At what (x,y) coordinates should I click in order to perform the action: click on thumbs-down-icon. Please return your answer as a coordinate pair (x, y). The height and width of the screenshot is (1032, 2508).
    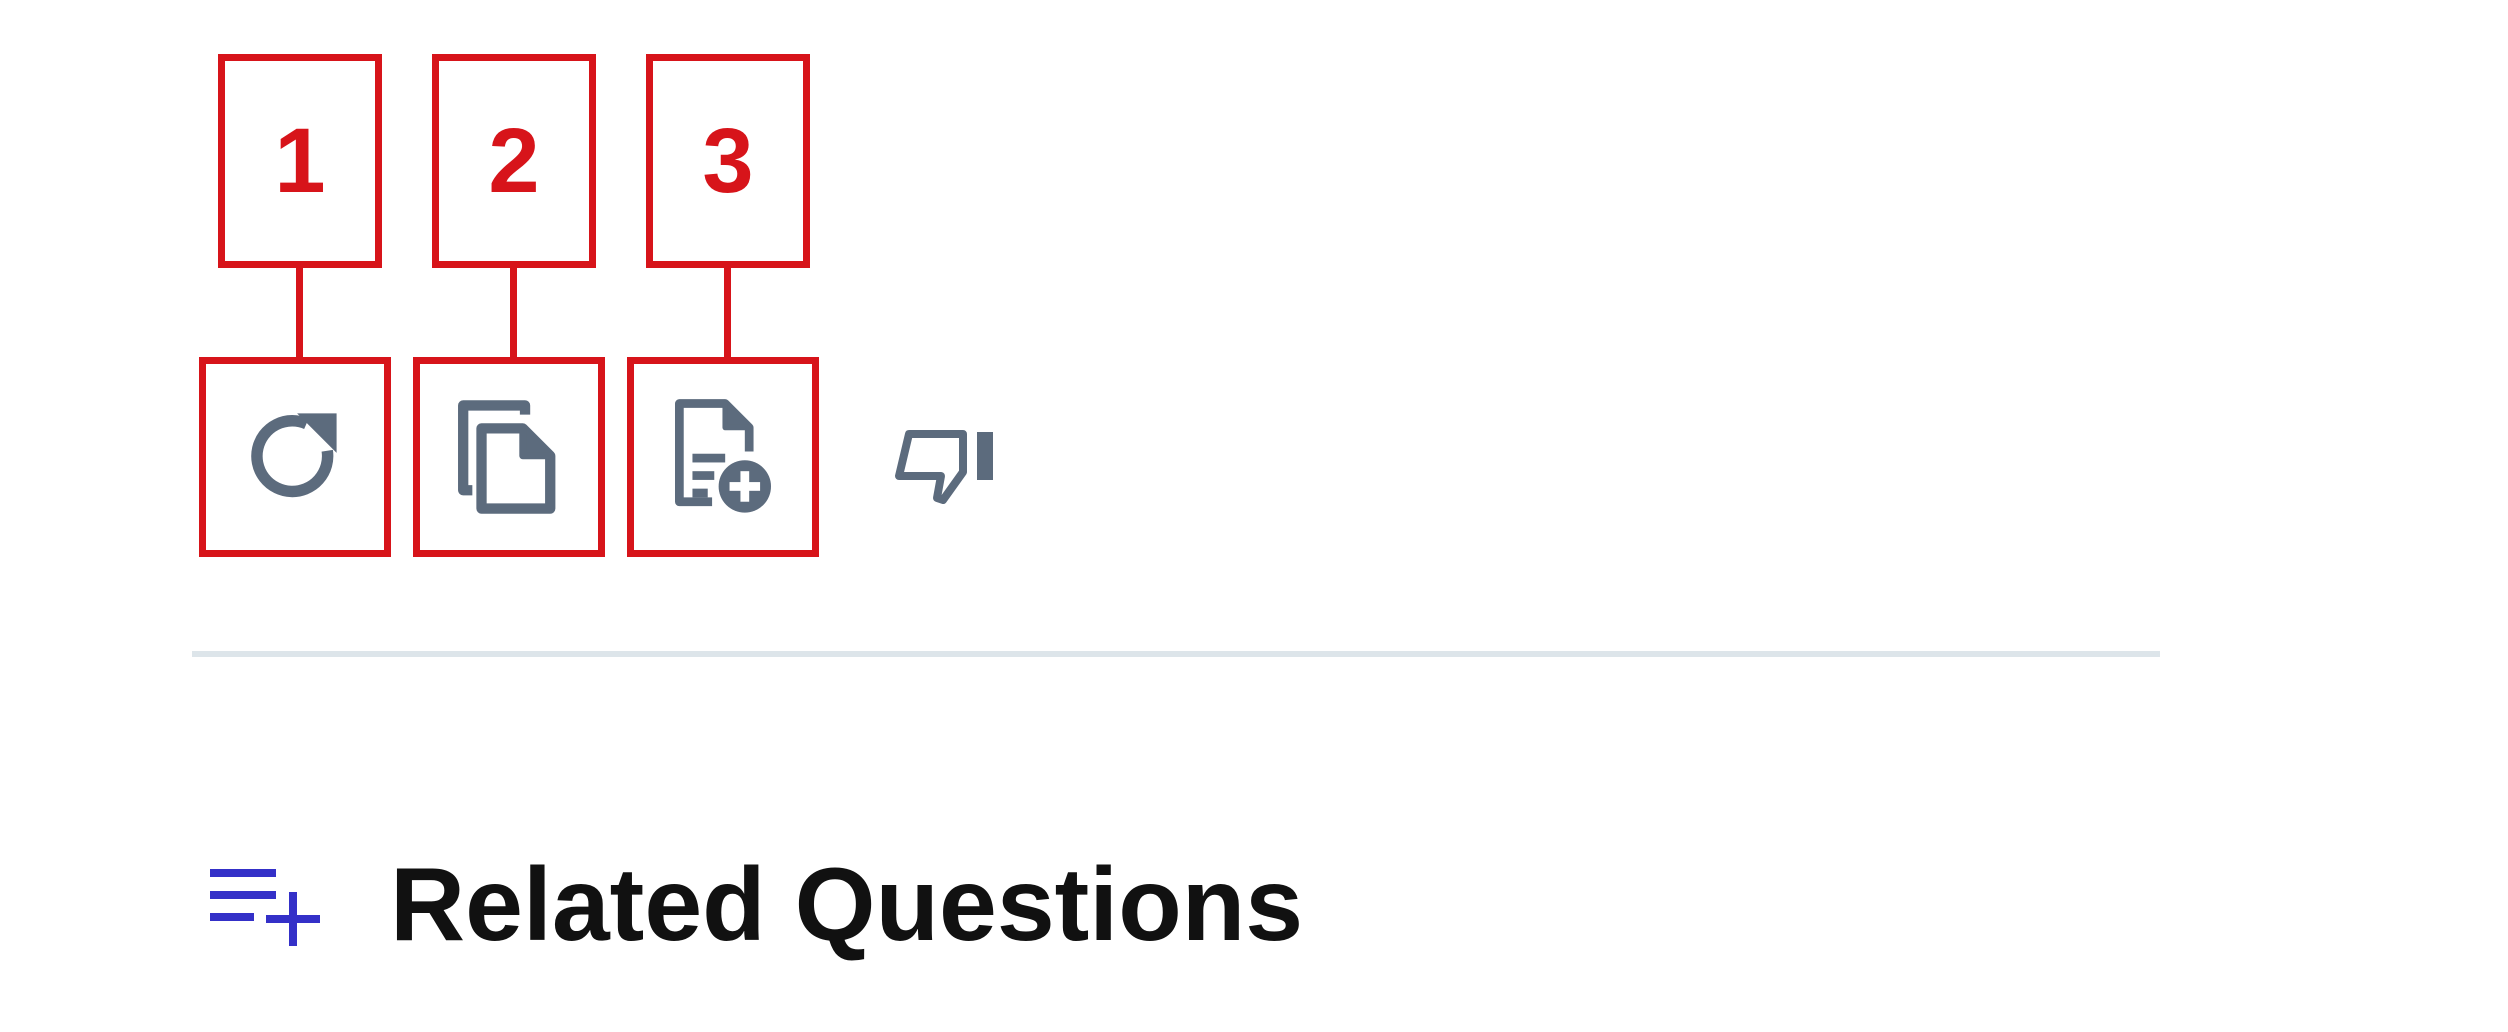
    Looking at the image, I should click on (948, 460).